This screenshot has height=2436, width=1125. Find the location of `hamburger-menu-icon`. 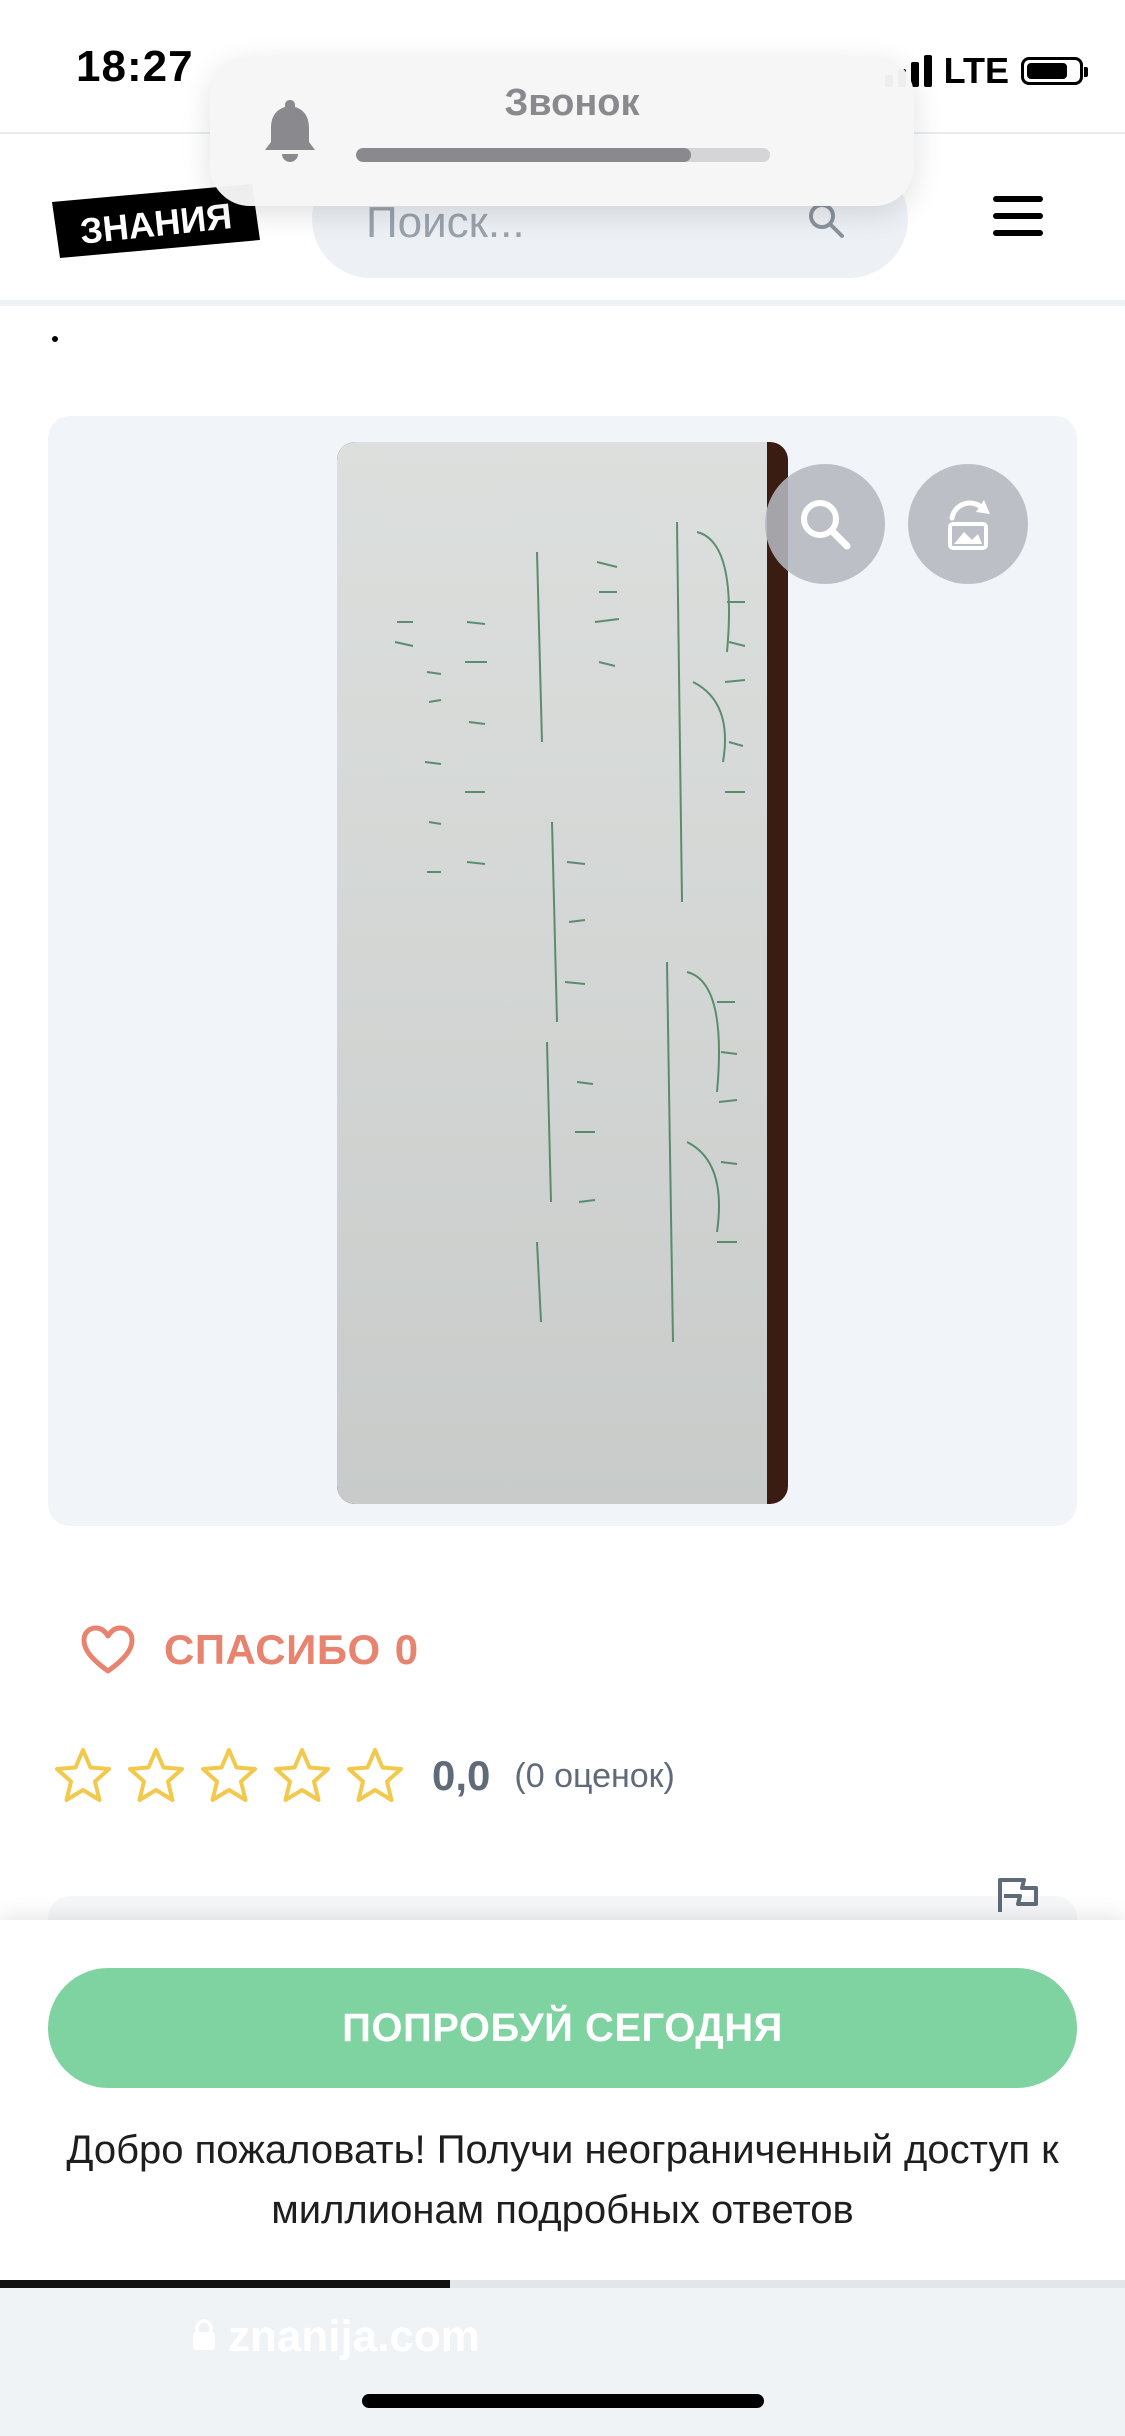

hamburger-menu-icon is located at coordinates (1018, 216).